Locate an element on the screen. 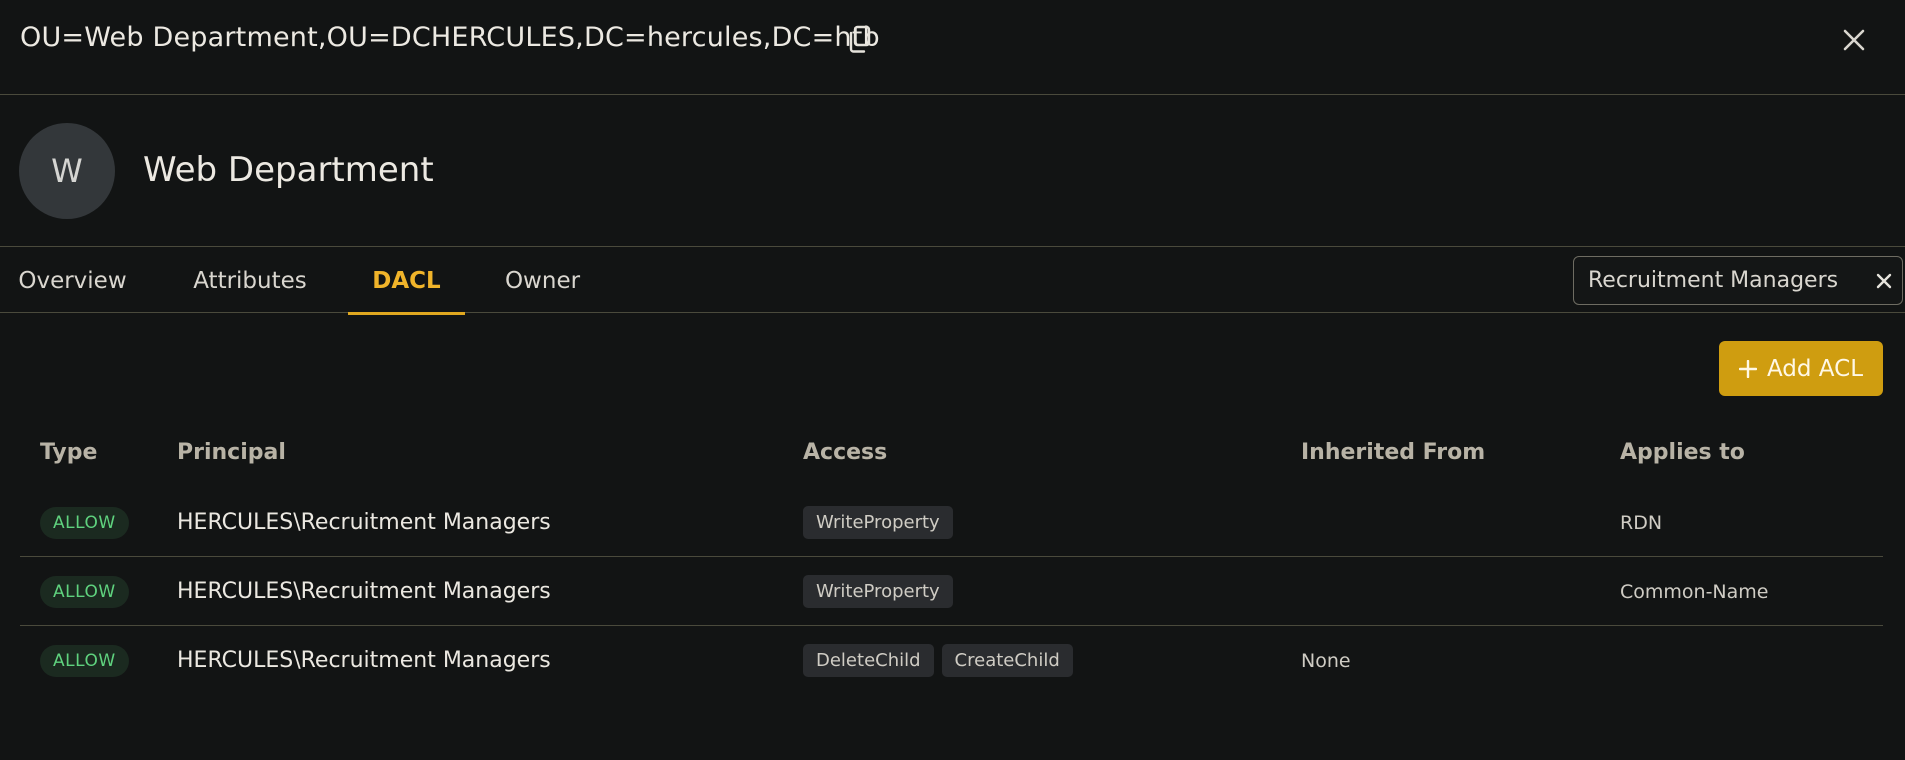  column-header-access: Access is located at coordinates (845, 452).